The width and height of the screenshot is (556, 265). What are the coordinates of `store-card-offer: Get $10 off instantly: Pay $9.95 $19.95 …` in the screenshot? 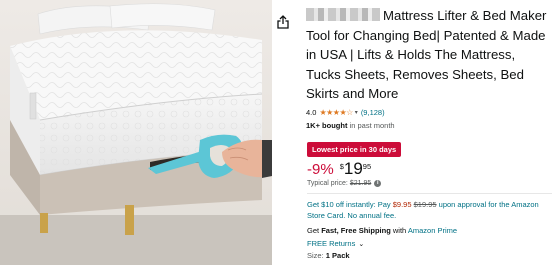 It's located at (427, 210).